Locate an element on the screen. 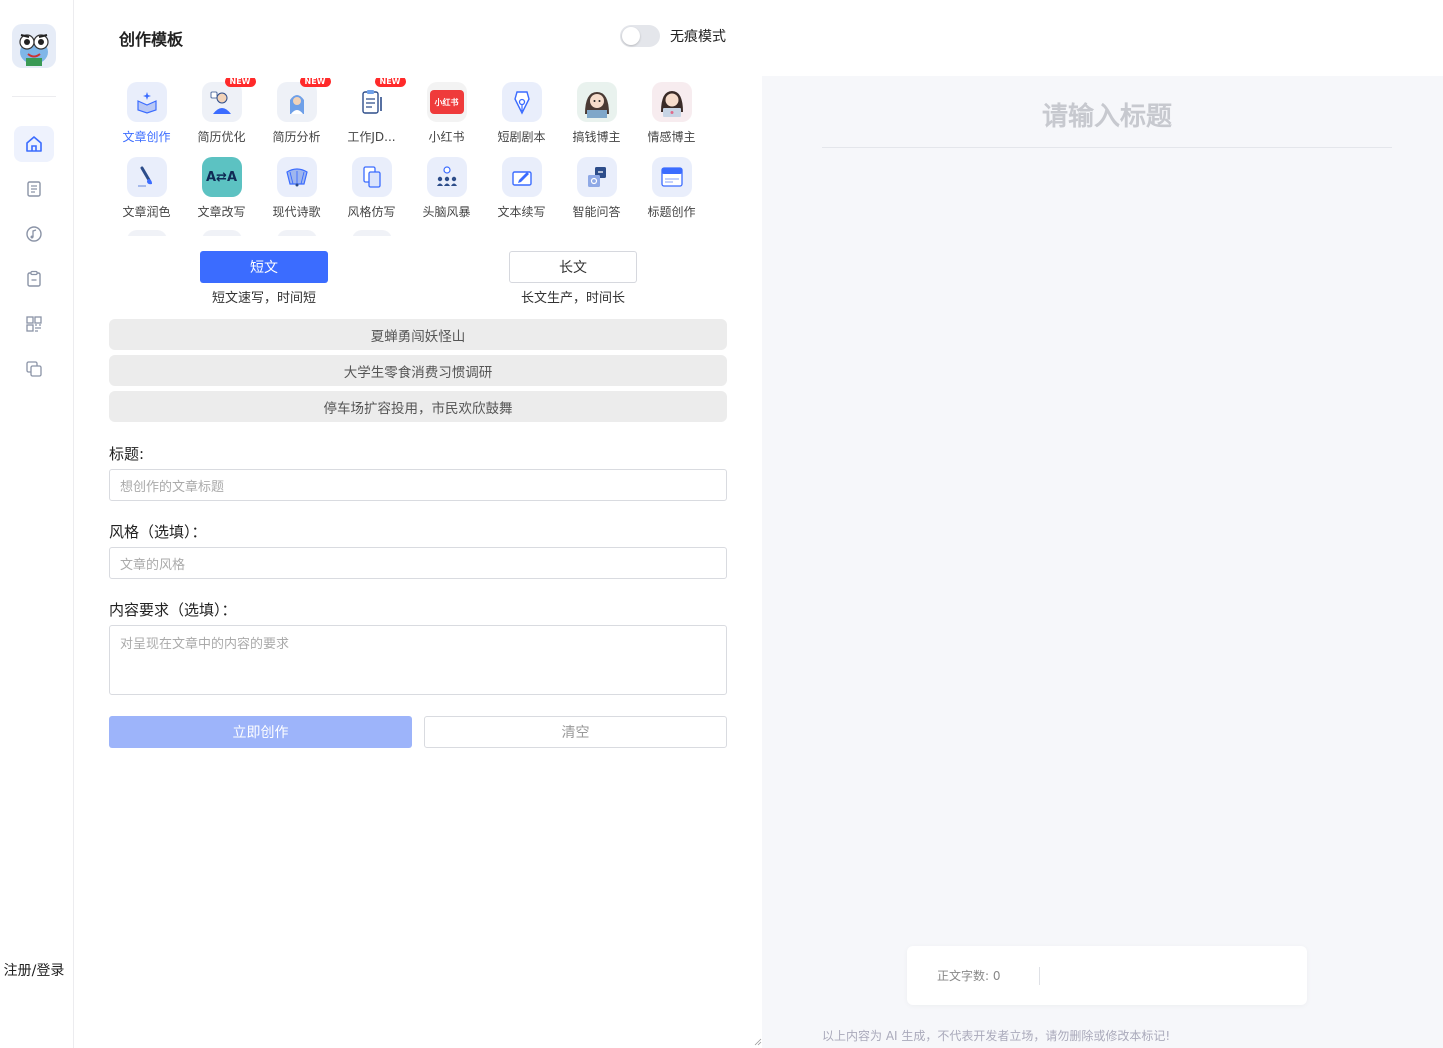 Image resolution: width=1443 pixels, height=1048 pixels. content-label: 内容要求（选填）： is located at coordinates (173, 610).